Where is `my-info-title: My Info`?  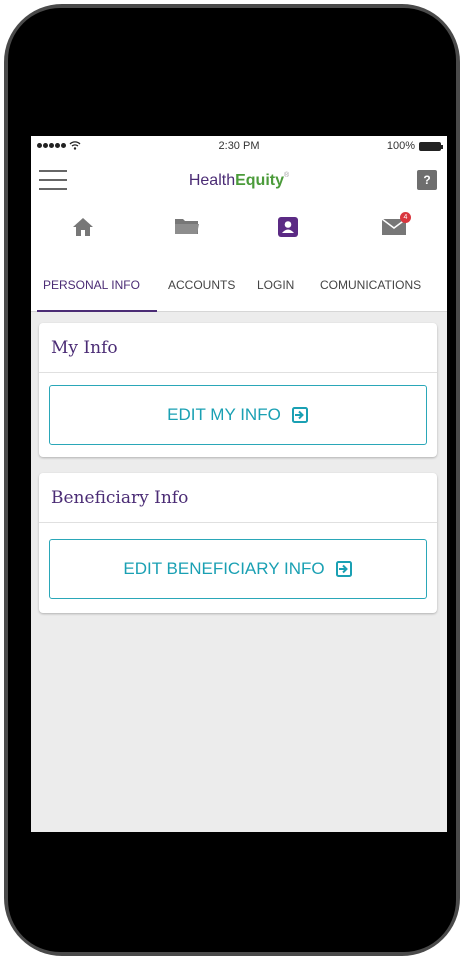 my-info-title: My Info is located at coordinates (238, 348).